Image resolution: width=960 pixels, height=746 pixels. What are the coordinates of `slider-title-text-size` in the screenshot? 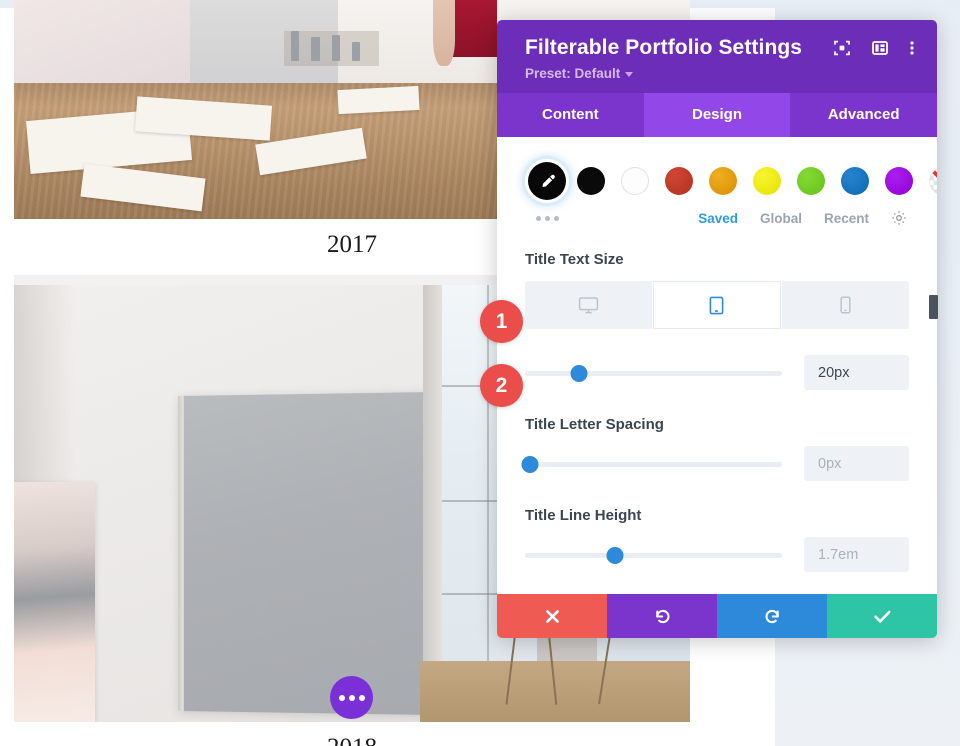 It's located at (653, 373).